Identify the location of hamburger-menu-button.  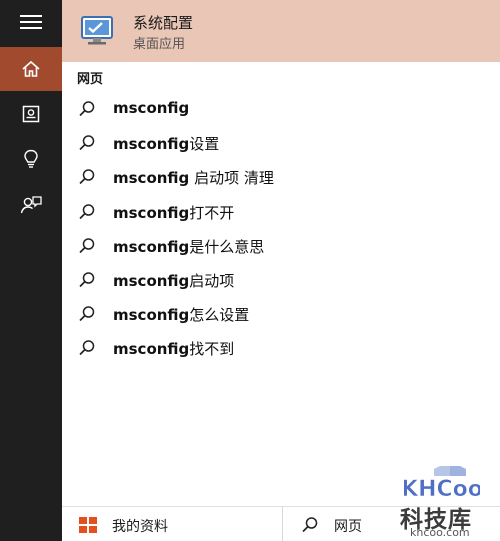
(31, 22).